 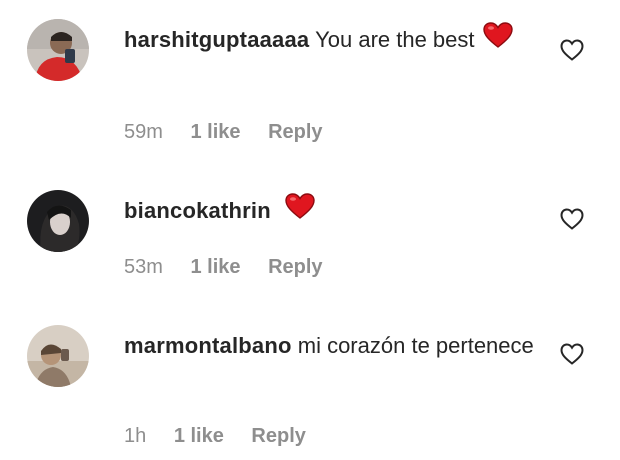 What do you see at coordinates (415, 345) in the screenshot?
I see `comment-message: mi corazón te pertenece` at bounding box center [415, 345].